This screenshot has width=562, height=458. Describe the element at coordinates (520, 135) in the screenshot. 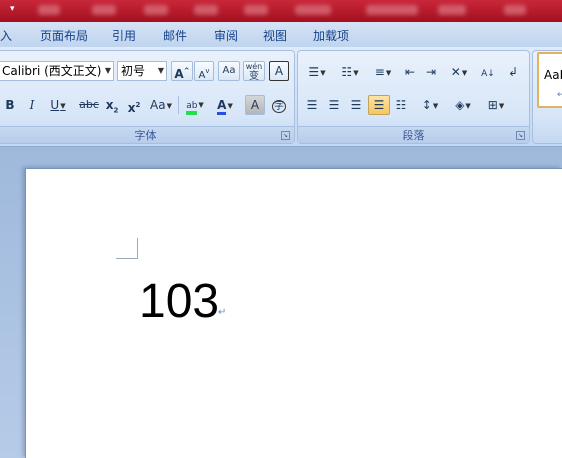

I see `paragraph-dialog-launcher: ↘` at that location.